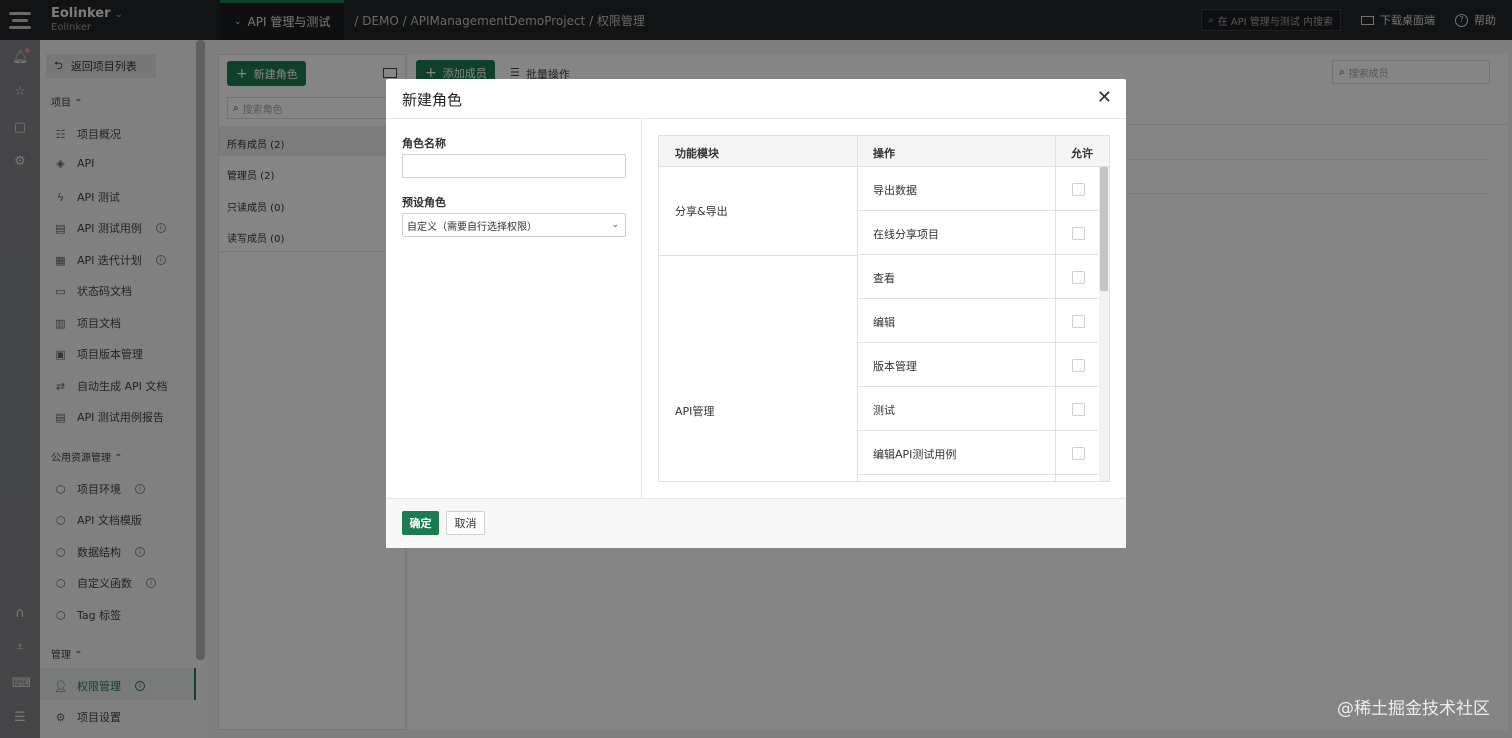  Describe the element at coordinates (906, 234) in the screenshot. I see `operation-label: 在线分享项目` at that location.